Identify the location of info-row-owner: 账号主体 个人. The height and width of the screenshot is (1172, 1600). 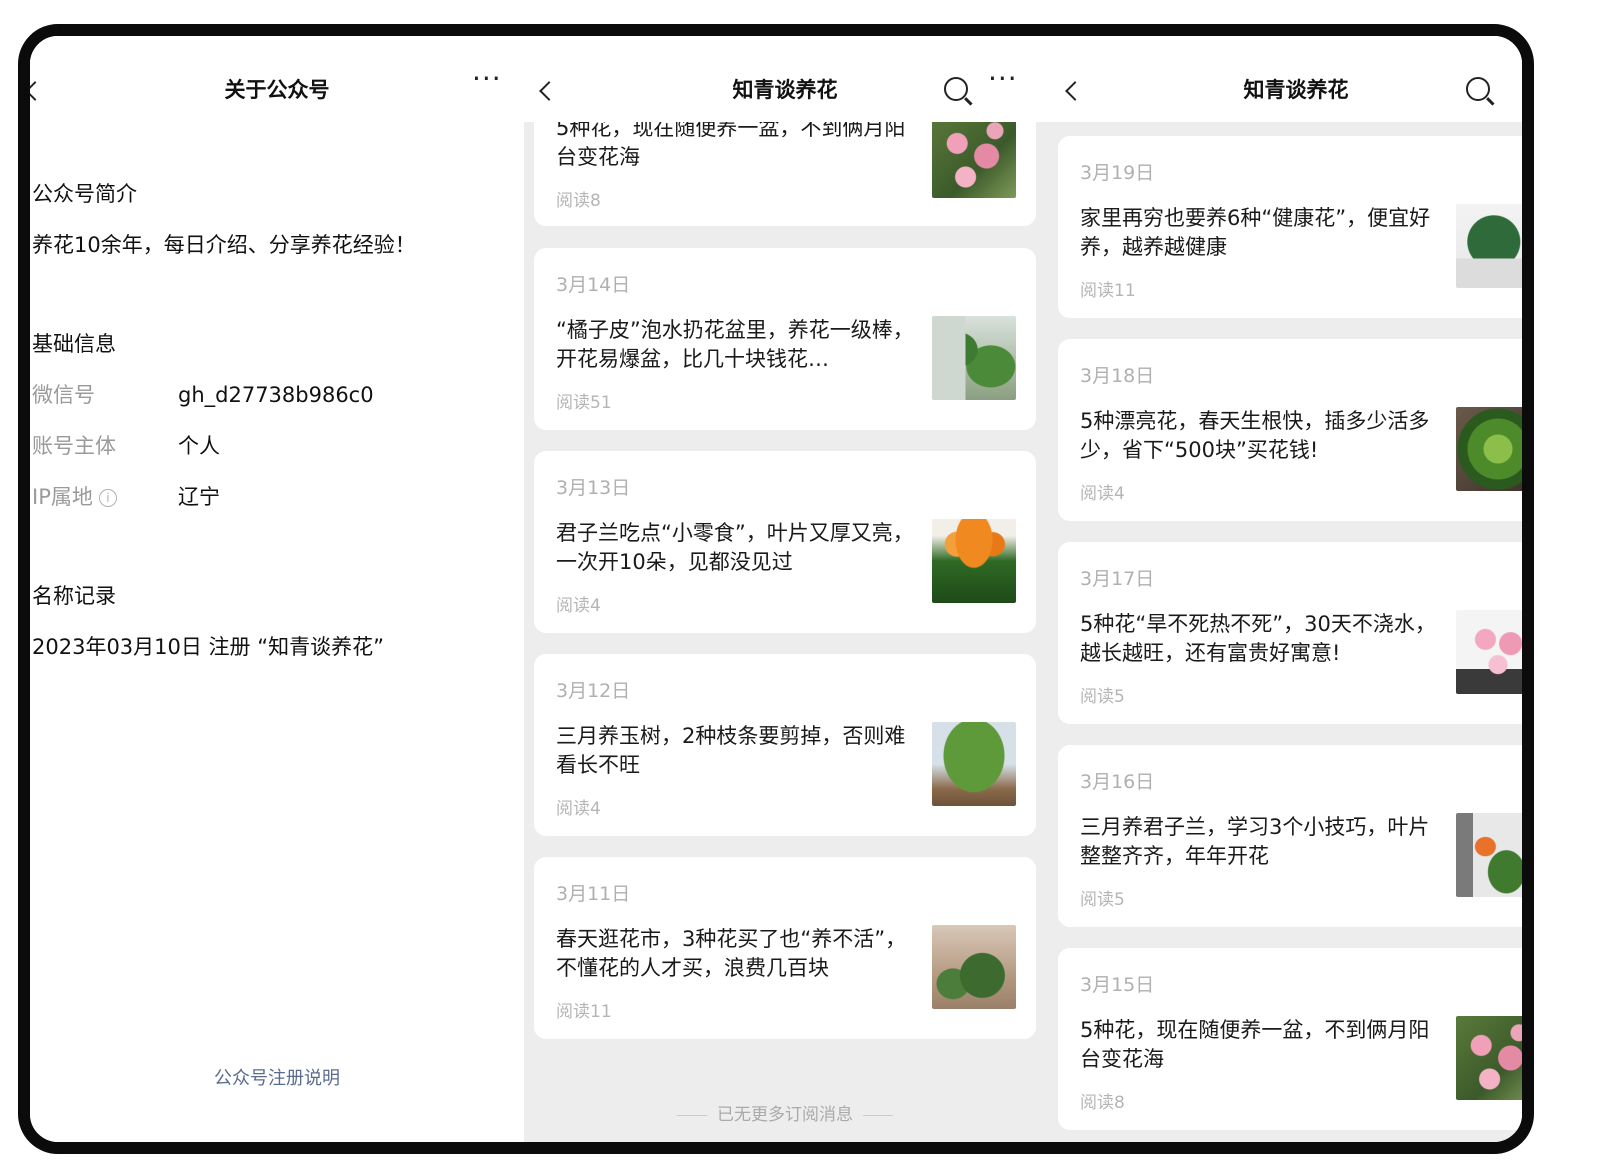
(126, 446).